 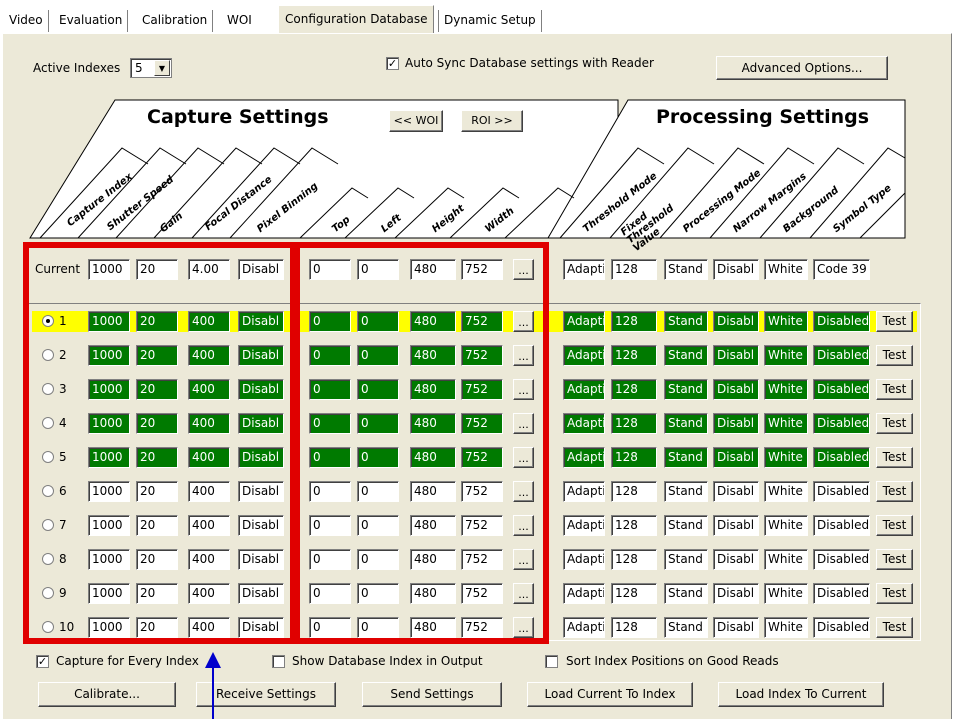 What do you see at coordinates (392, 63) in the screenshot?
I see `auto-sync-checkbox: ✓` at bounding box center [392, 63].